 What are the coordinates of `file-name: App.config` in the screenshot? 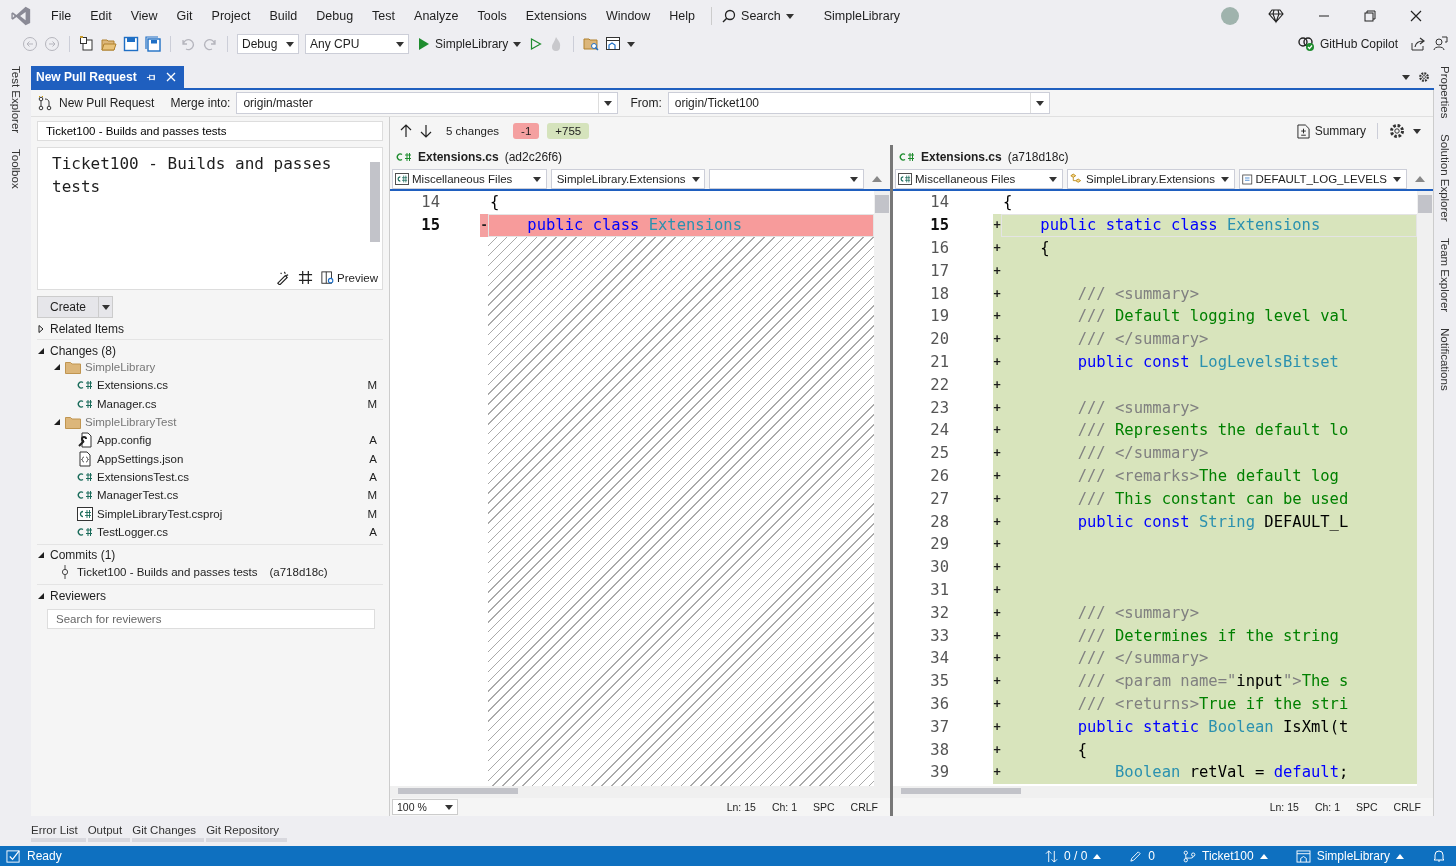 It's located at (124, 440).